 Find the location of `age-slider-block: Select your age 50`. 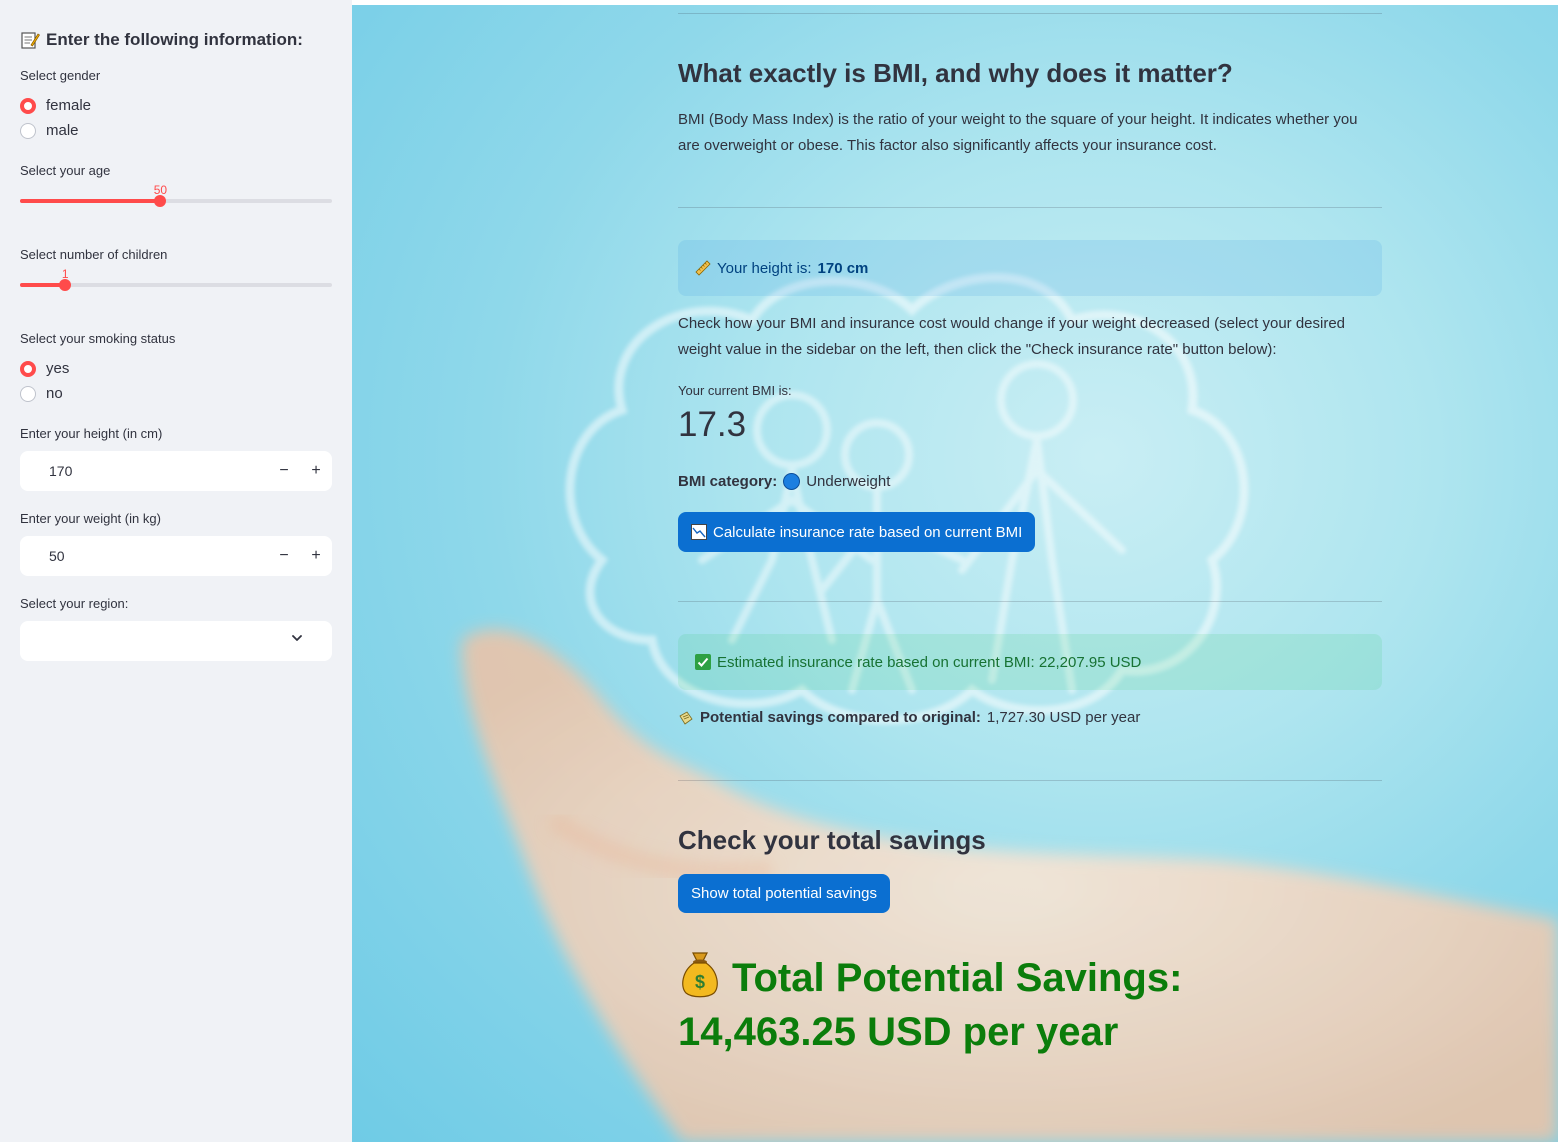

age-slider-block: Select your age 50 is located at coordinates (176, 195).